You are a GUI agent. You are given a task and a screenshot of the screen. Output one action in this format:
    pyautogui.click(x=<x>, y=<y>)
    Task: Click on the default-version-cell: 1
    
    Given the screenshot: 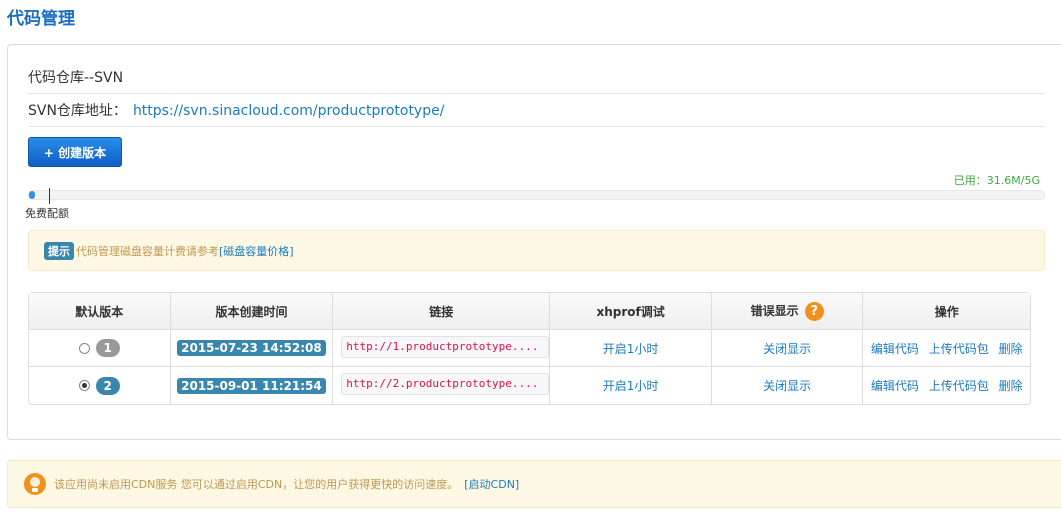 What is the action you would take?
    pyautogui.click(x=100, y=348)
    